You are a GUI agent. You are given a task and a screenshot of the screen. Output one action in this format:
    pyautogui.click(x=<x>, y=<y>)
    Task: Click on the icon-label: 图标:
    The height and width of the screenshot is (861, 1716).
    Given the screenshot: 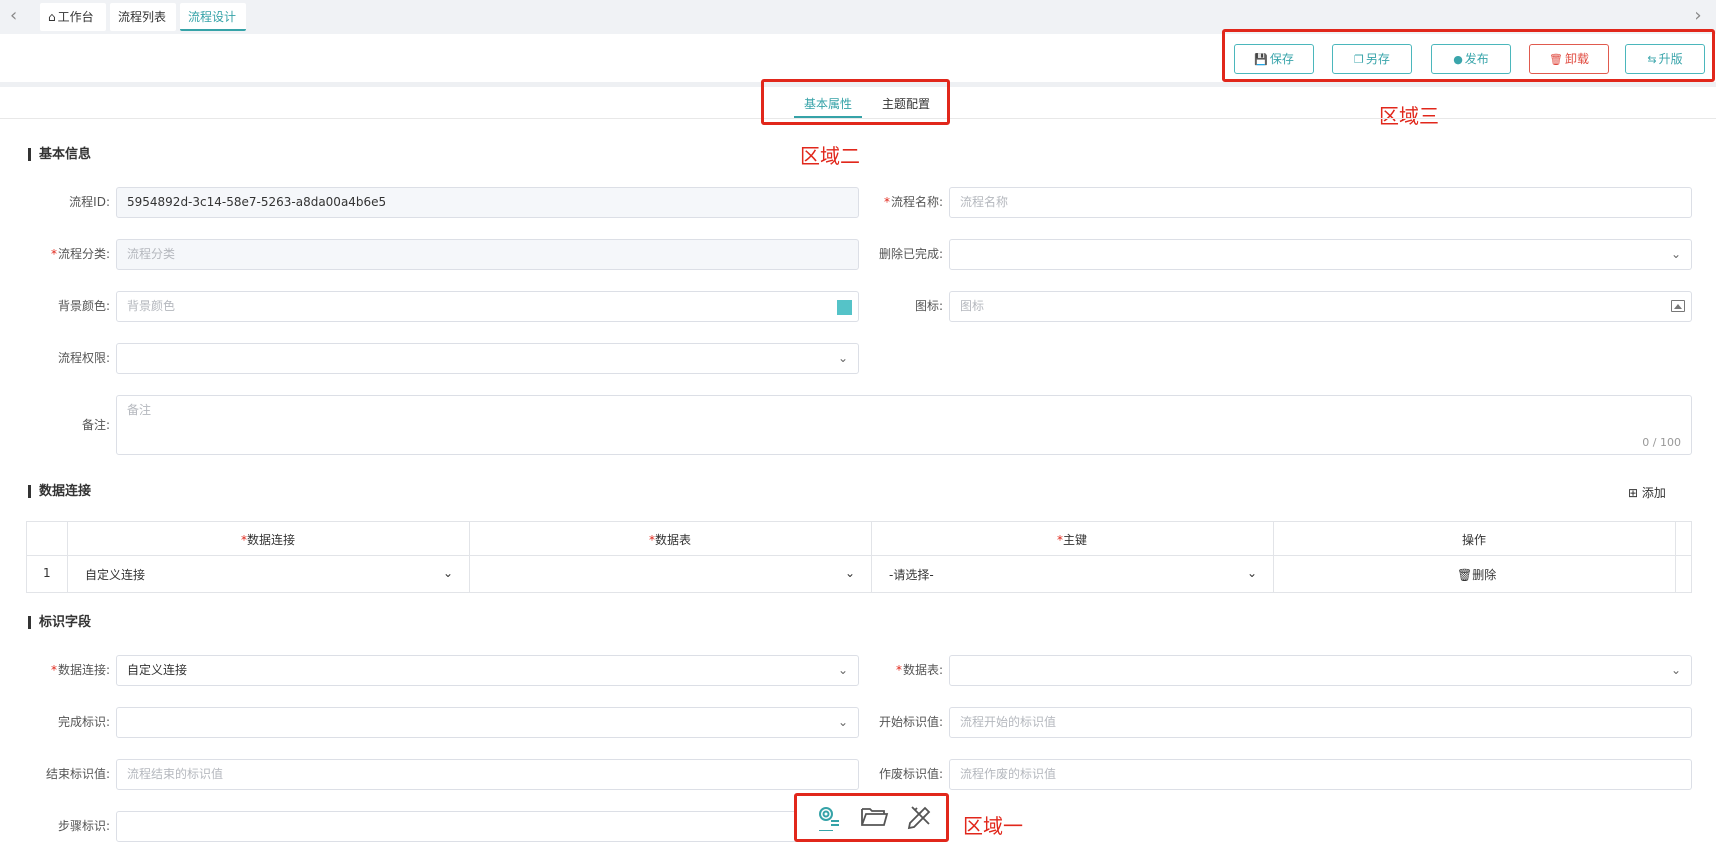 What is the action you would take?
    pyautogui.click(x=928, y=306)
    